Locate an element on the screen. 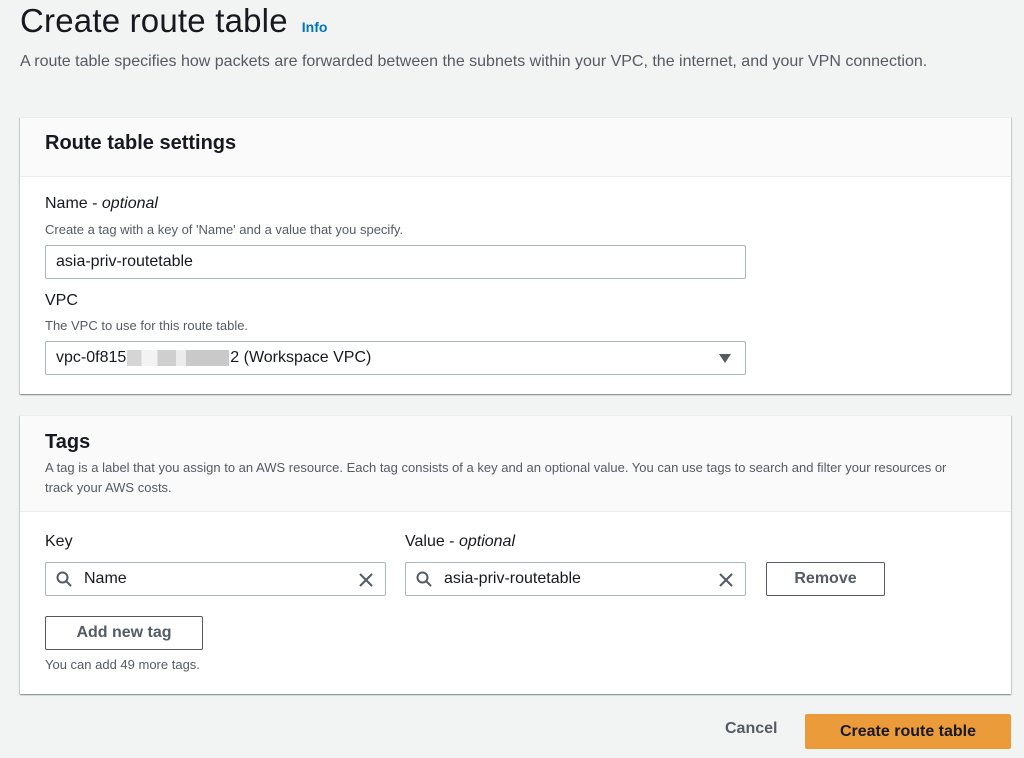  vpc-field-label: VPC is located at coordinates (61, 300).